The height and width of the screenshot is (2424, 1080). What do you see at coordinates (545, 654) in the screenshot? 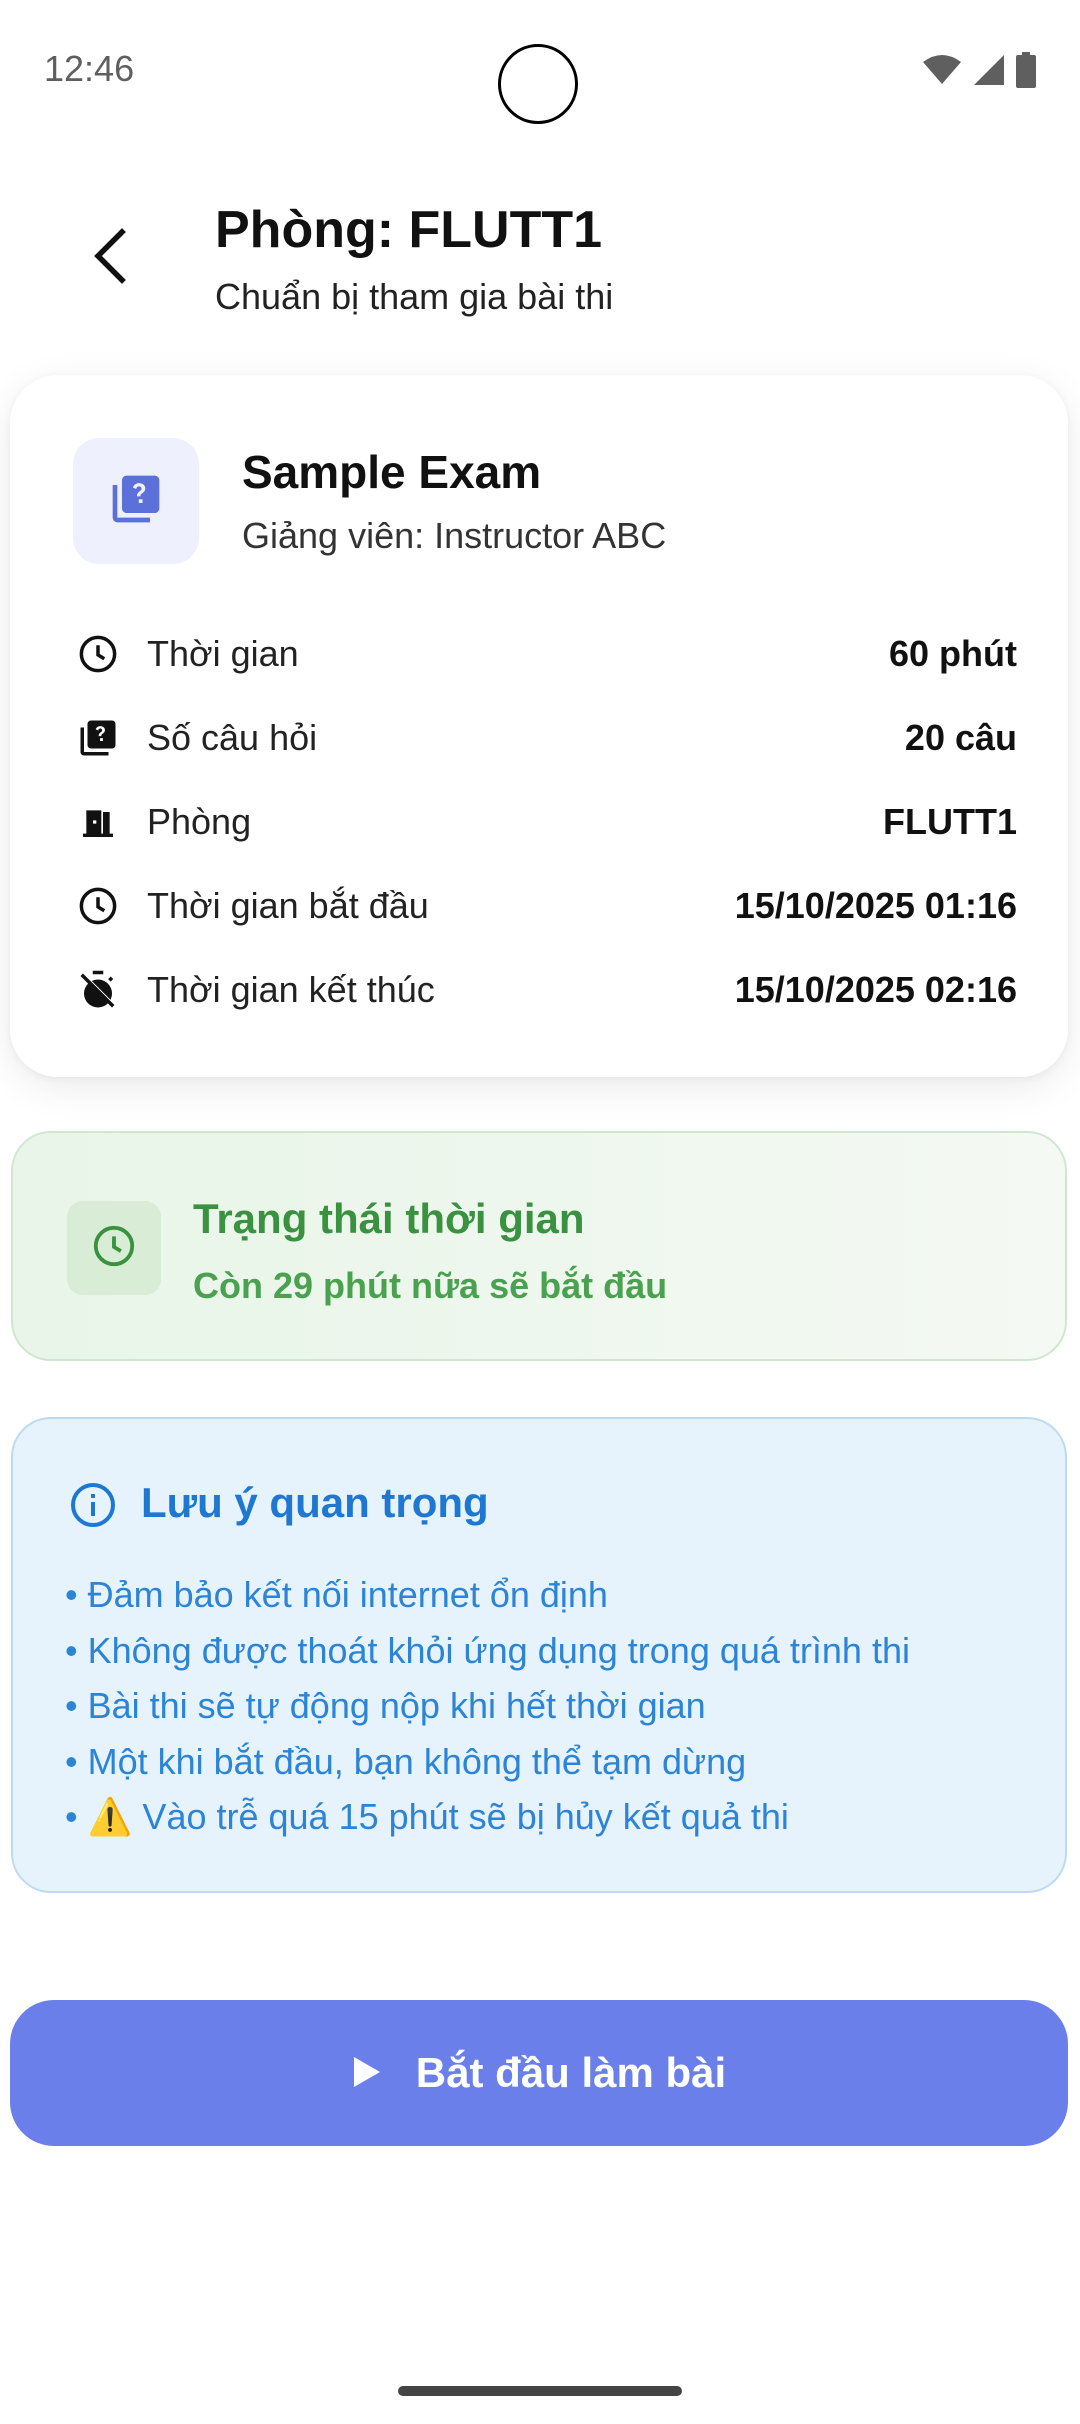
I see `info-row-duration: Thời gian 60 phút` at bounding box center [545, 654].